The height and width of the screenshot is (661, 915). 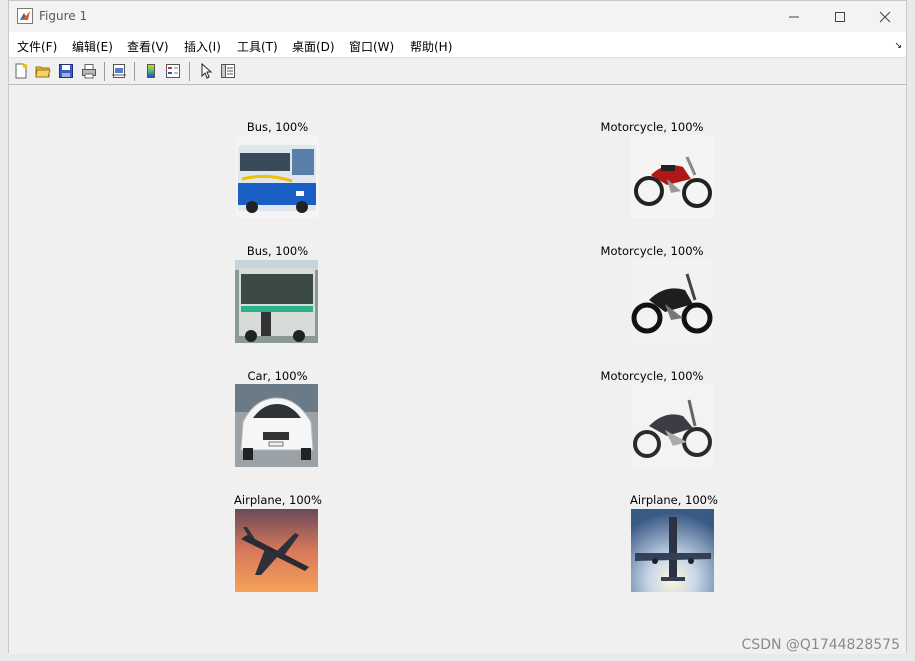 I want to click on matlab-icon, so click(x=25, y=16).